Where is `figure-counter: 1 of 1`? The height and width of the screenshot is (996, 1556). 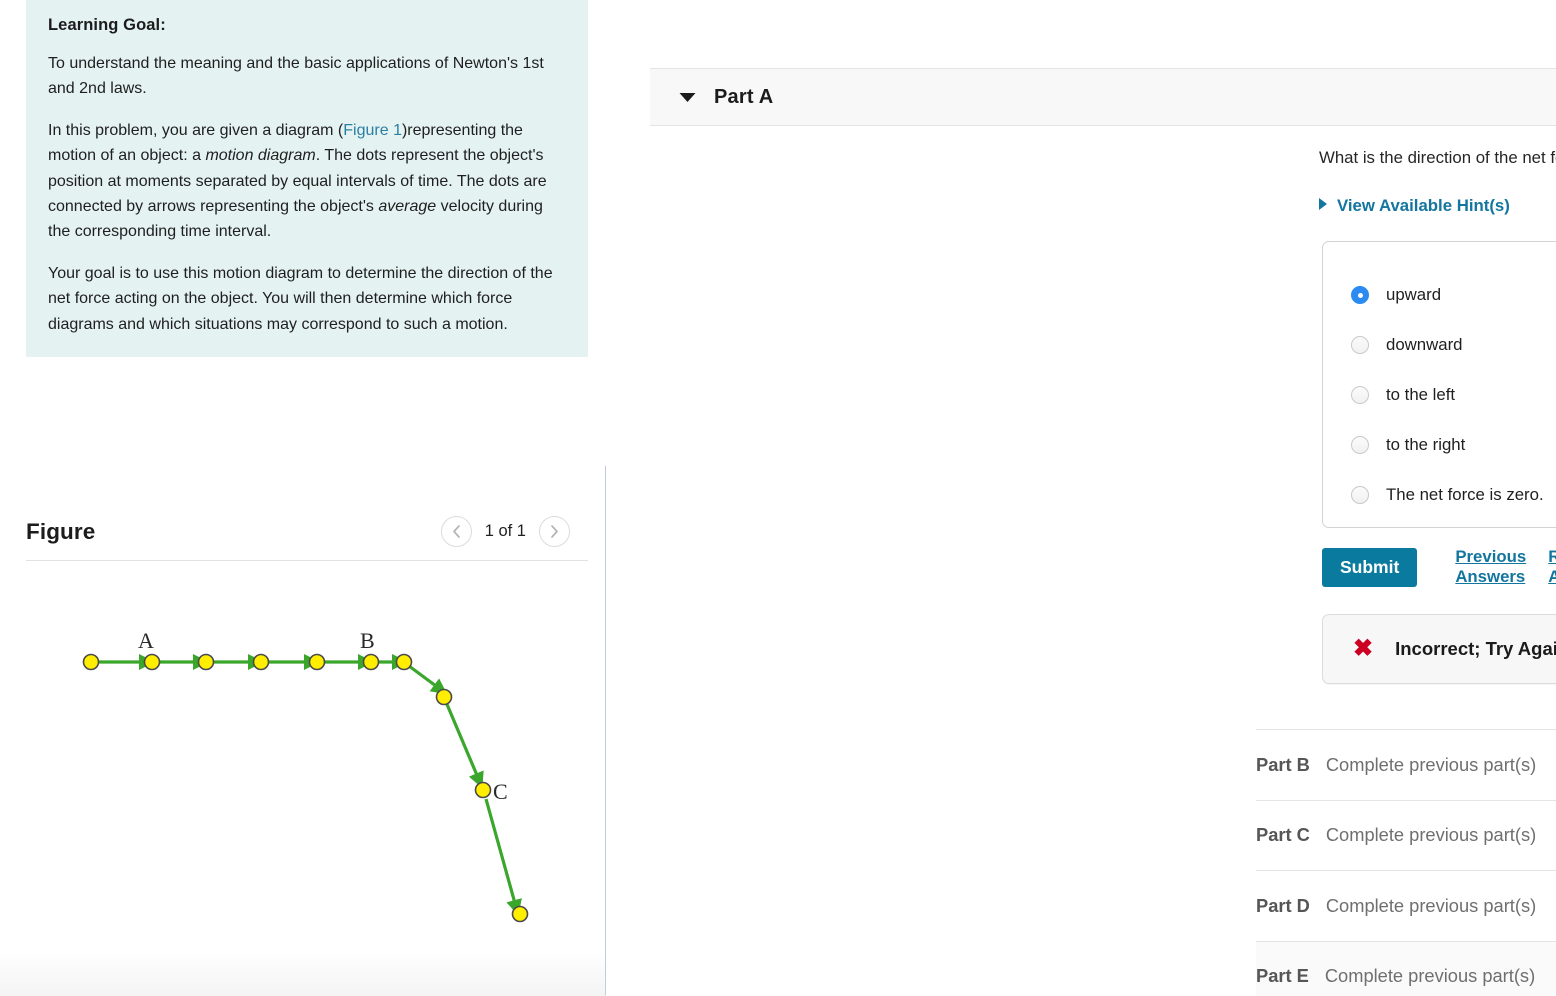 figure-counter: 1 of 1 is located at coordinates (505, 531).